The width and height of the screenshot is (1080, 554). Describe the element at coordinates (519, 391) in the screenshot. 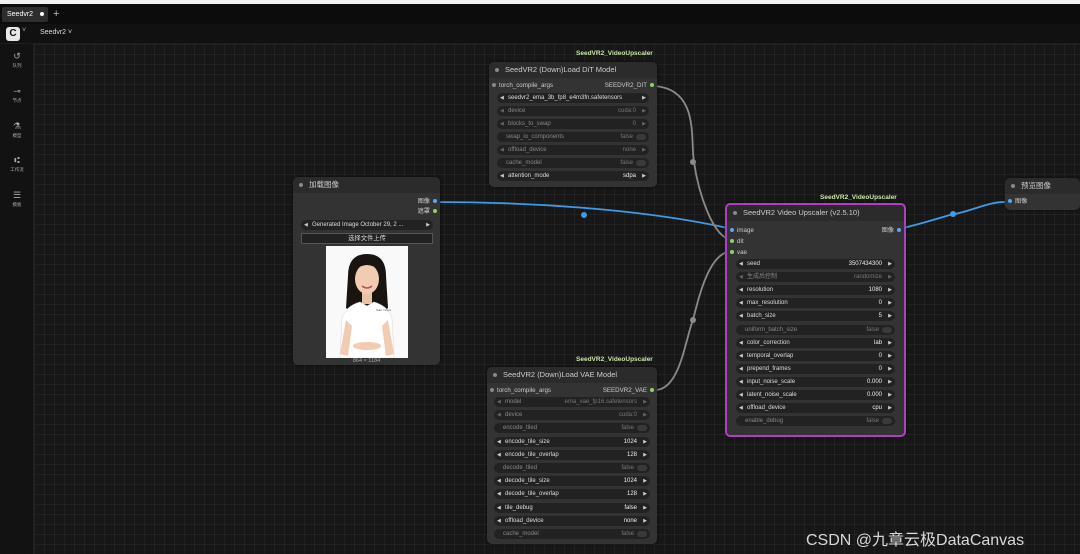

I see `input-torch-compile-args: torch_compile_args` at that location.